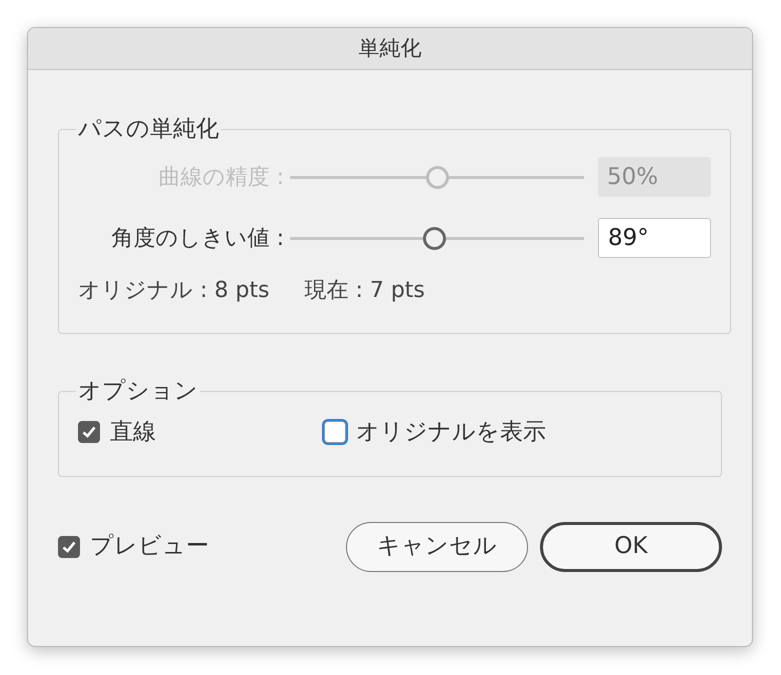 Image resolution: width=781 pixels, height=675 pixels. What do you see at coordinates (364, 291) in the screenshot?
I see `current-count: 現在 : 7 pts` at bounding box center [364, 291].